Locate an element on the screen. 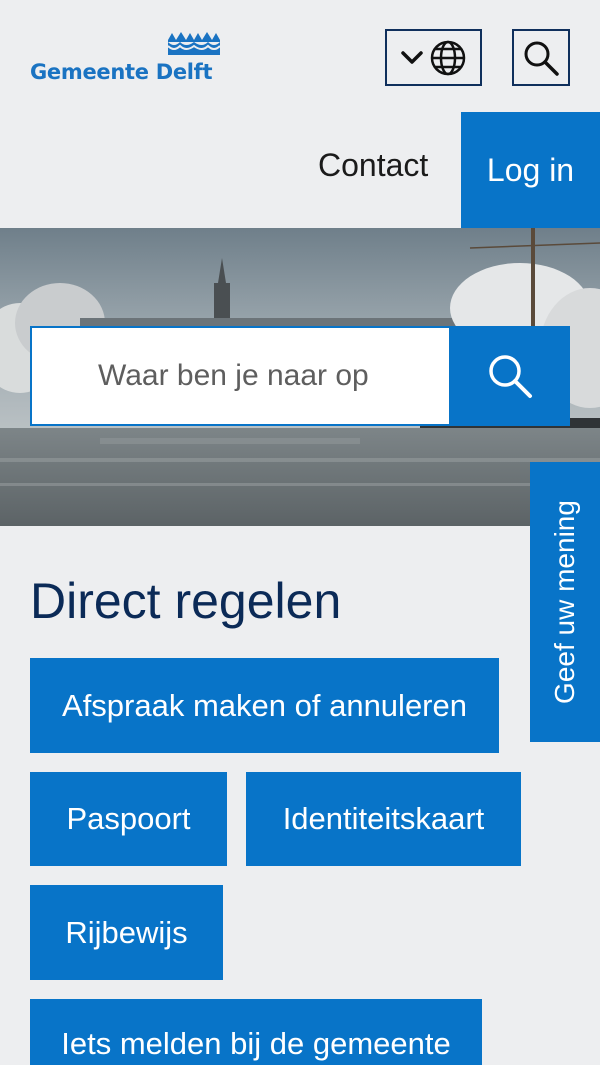 This screenshot has height=1065, width=600. main-search is located at coordinates (300, 376).